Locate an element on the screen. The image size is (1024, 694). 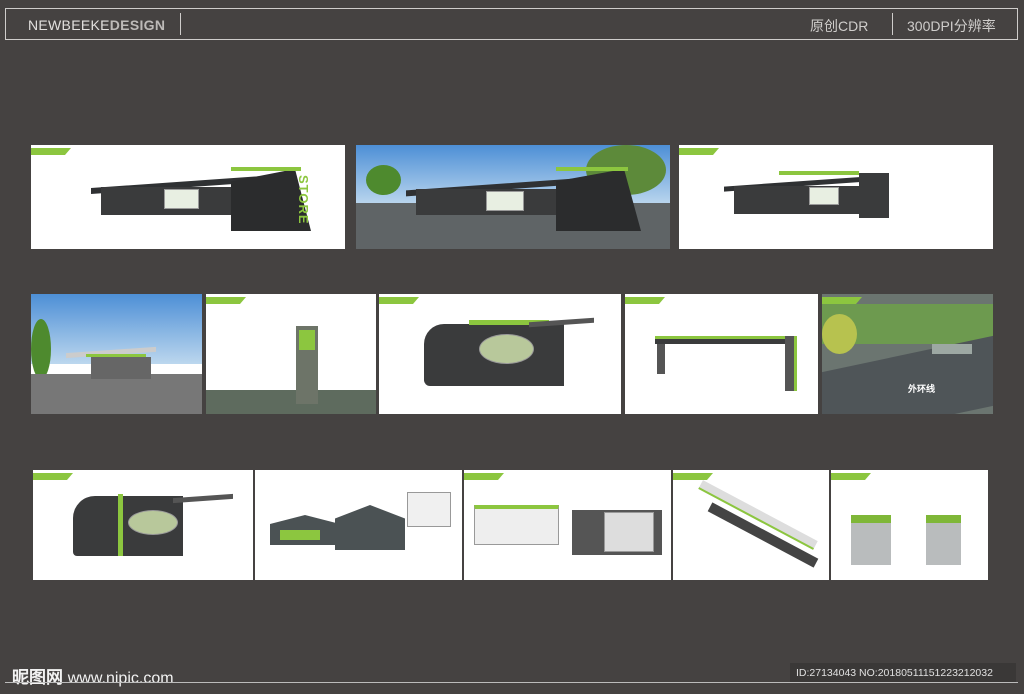
outer-ring-label: 外环线 is located at coordinates (922, 389).